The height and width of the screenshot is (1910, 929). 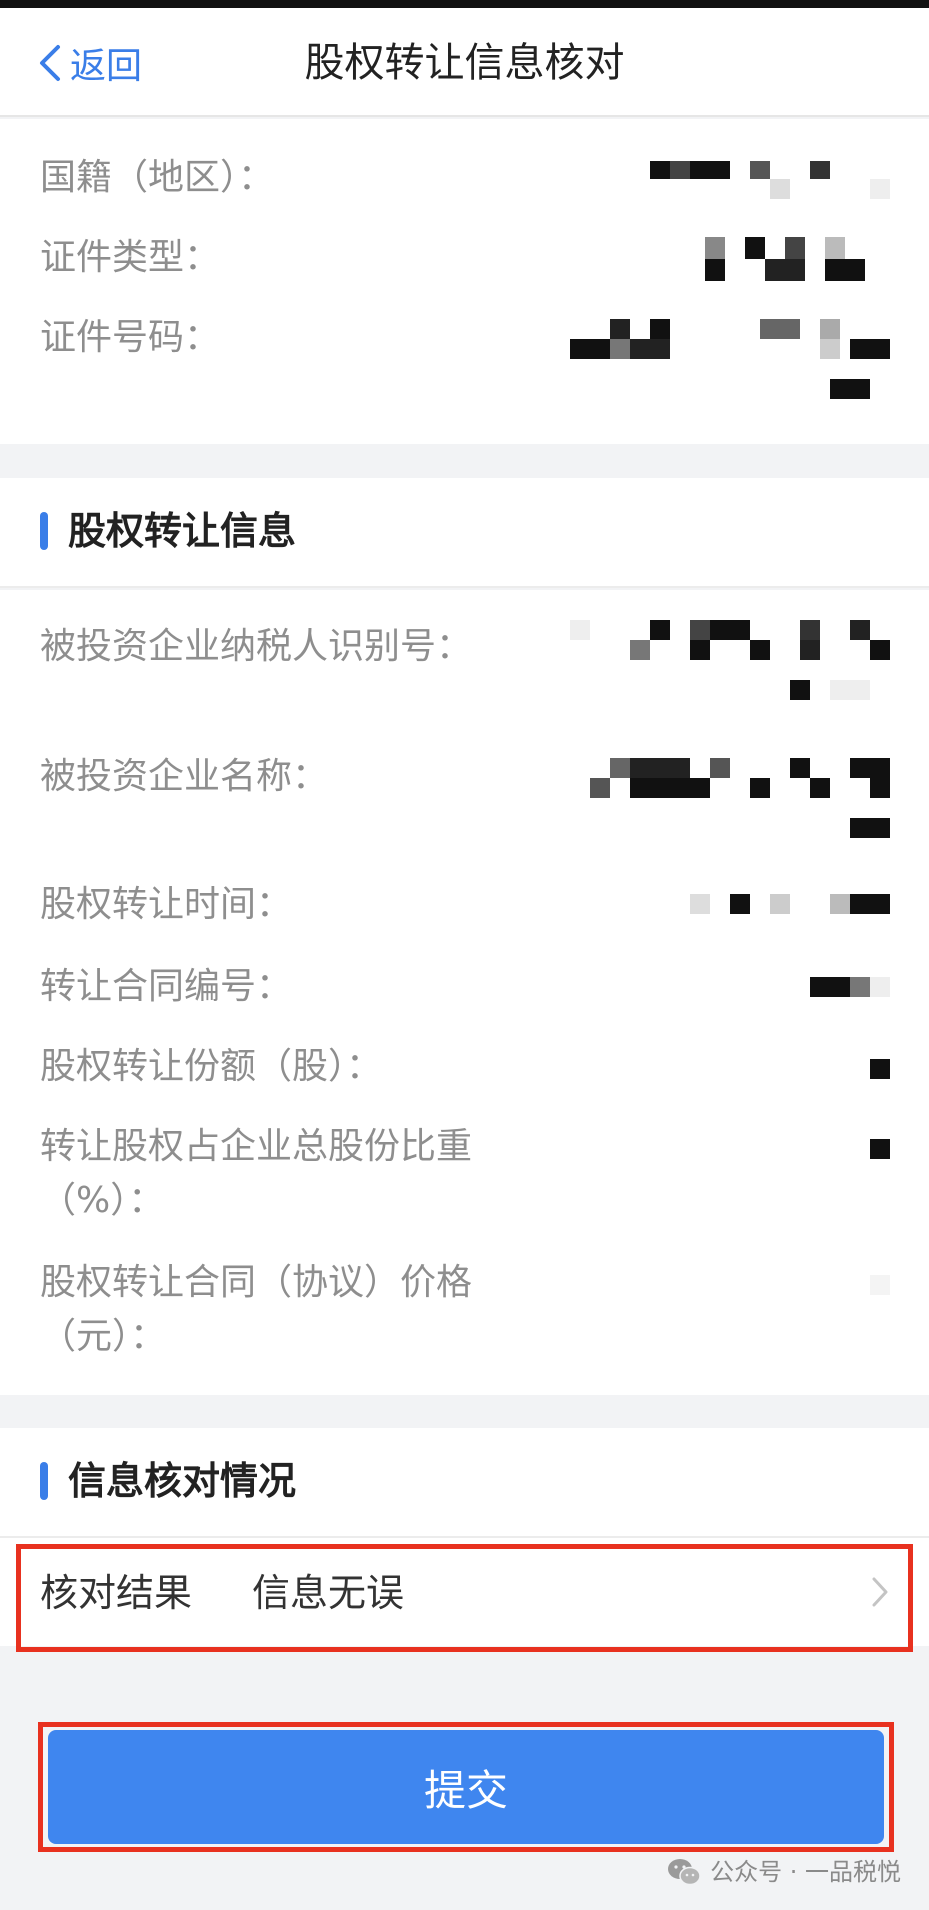 I want to click on company-name-value-redacted, so click(x=740, y=799).